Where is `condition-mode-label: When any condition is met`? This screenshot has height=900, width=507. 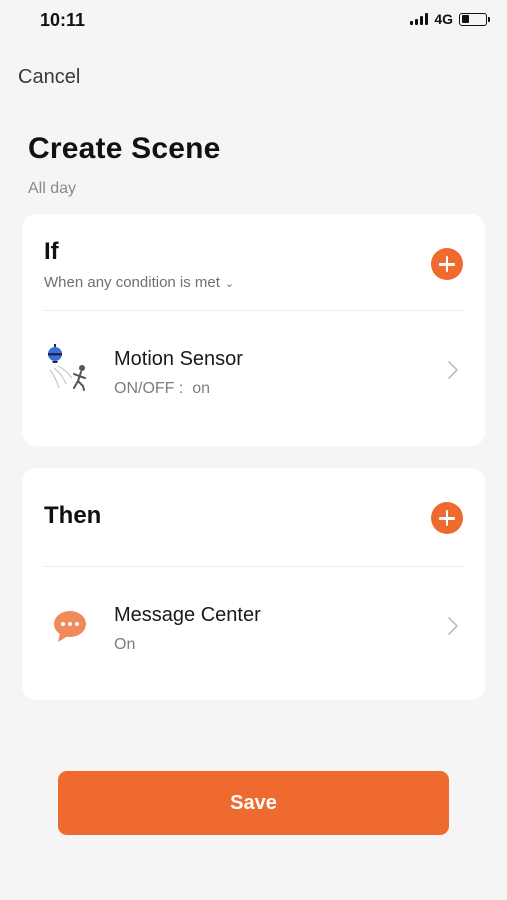 condition-mode-label: When any condition is met is located at coordinates (132, 282).